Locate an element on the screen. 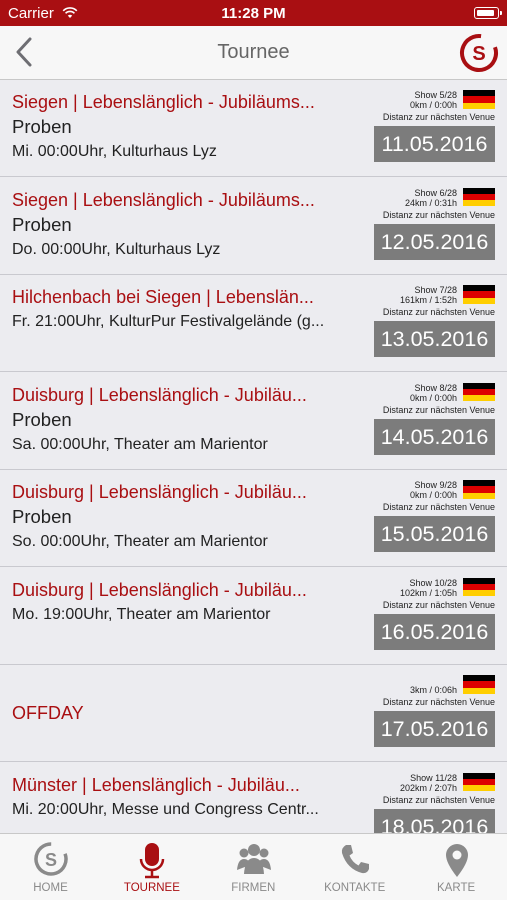 The height and width of the screenshot is (900, 507). tab-firmen: FIRMEN is located at coordinates (253, 867).